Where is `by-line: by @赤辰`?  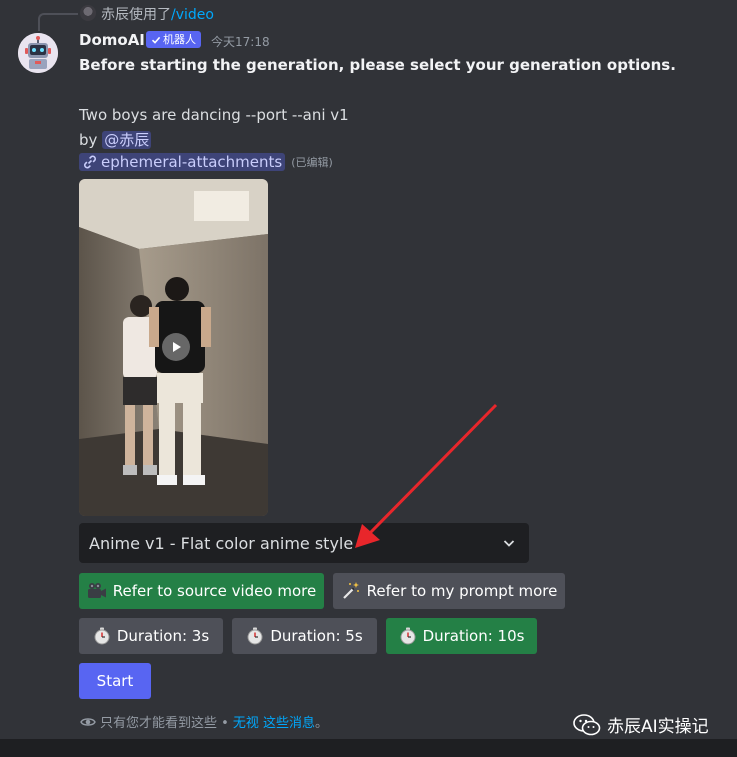
by-line: by @赤辰 is located at coordinates (115, 139).